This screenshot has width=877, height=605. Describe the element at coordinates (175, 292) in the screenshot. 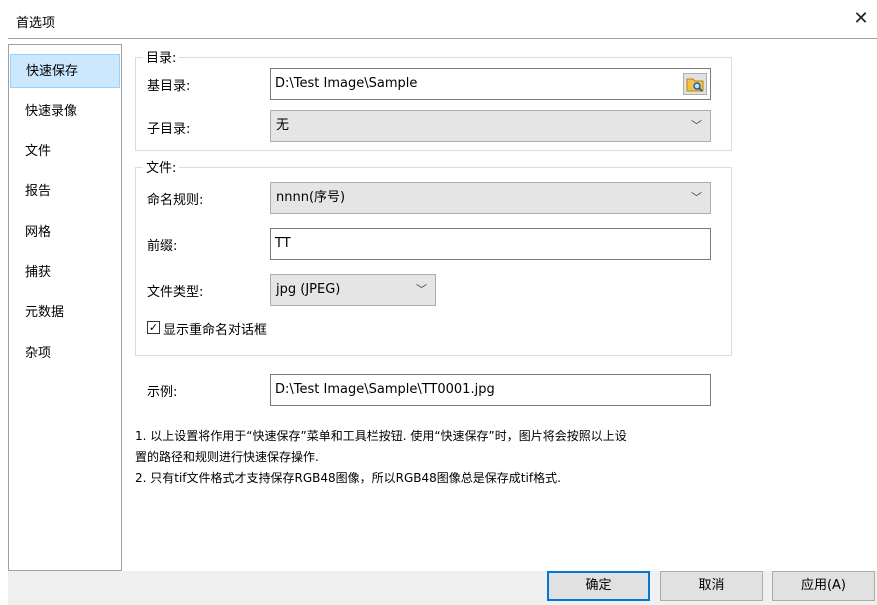

I see `file-type-label: 文件类型:` at that location.